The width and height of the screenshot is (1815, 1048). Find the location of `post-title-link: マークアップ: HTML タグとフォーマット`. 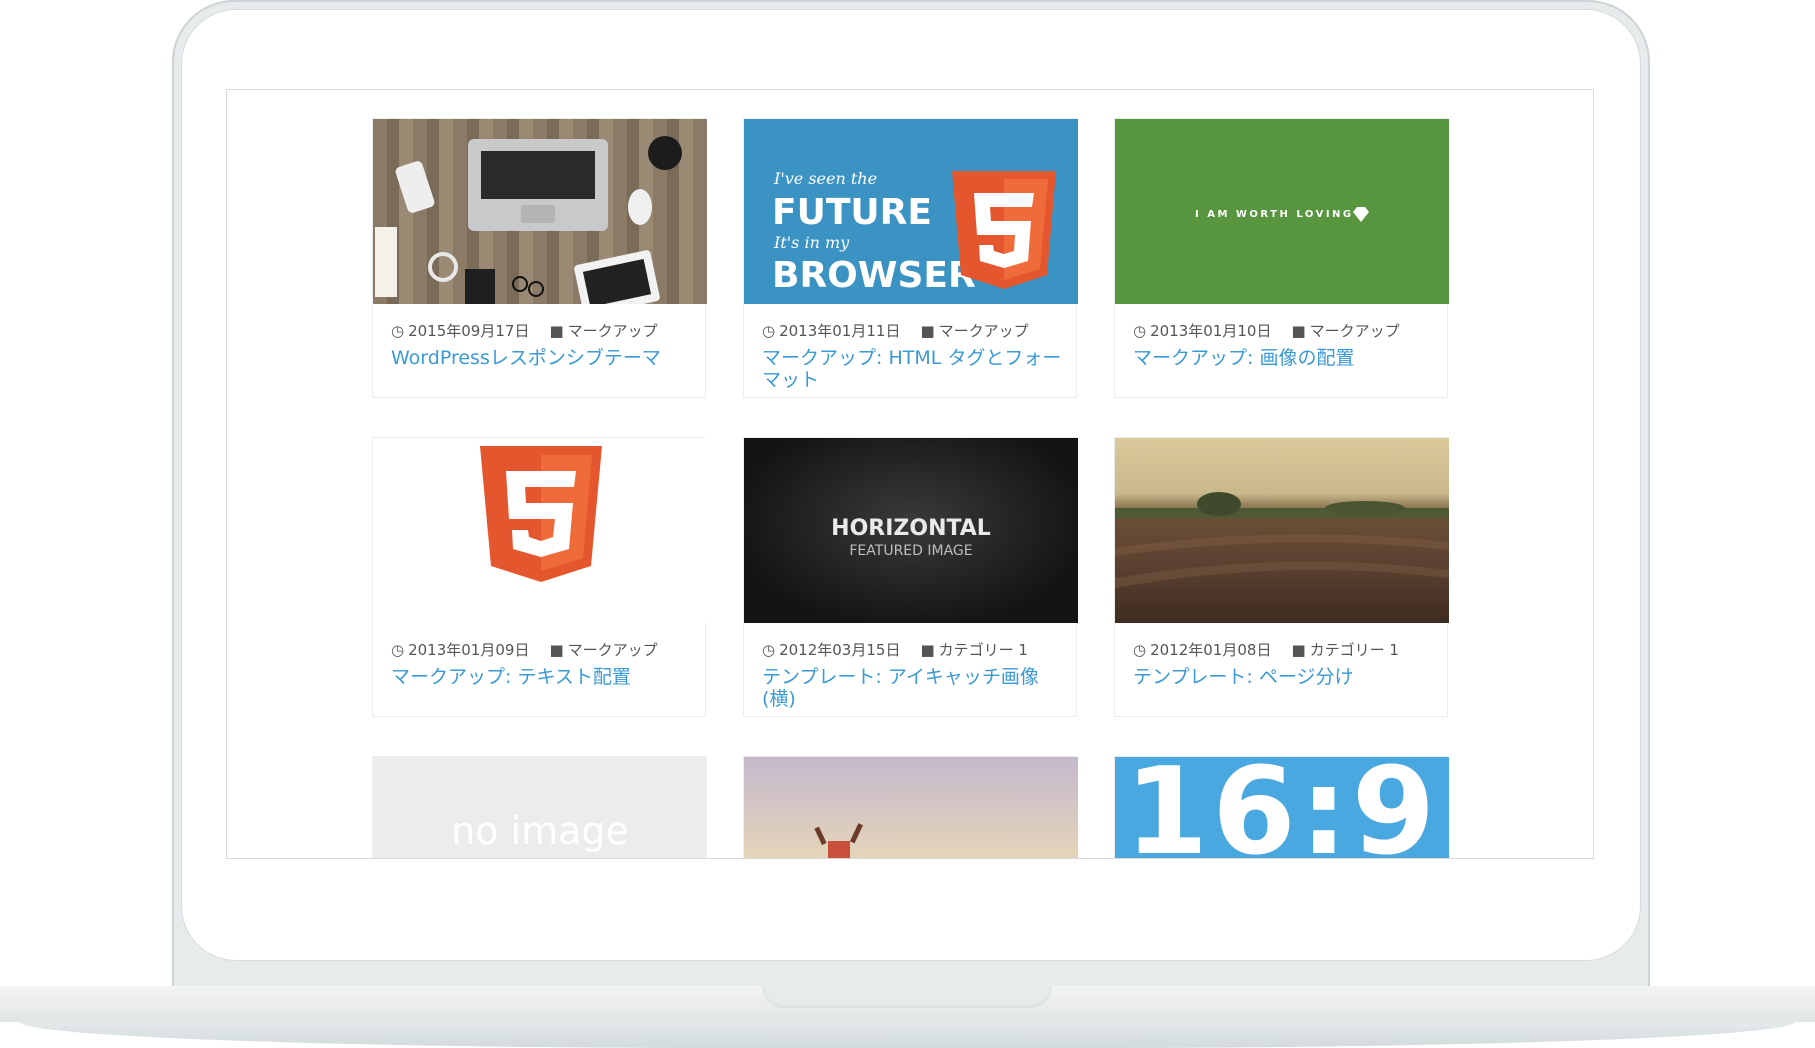

post-title-link: マークアップ: HTML タグとフォーマット is located at coordinates (912, 369).